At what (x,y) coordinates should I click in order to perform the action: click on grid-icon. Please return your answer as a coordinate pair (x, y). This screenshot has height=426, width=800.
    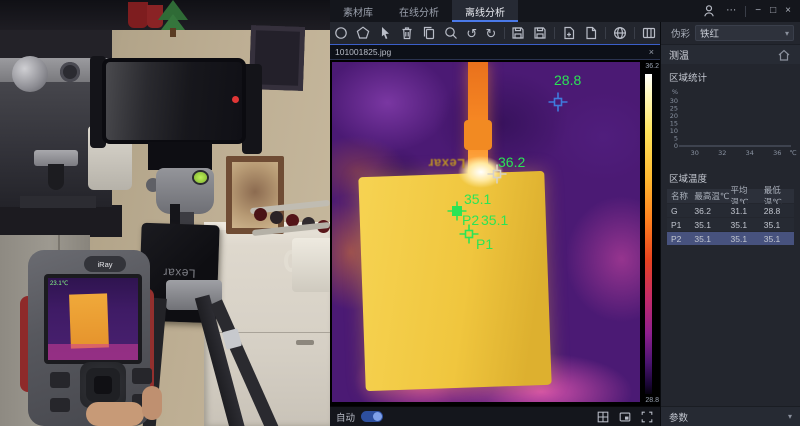
    Looking at the image, I should click on (603, 417).